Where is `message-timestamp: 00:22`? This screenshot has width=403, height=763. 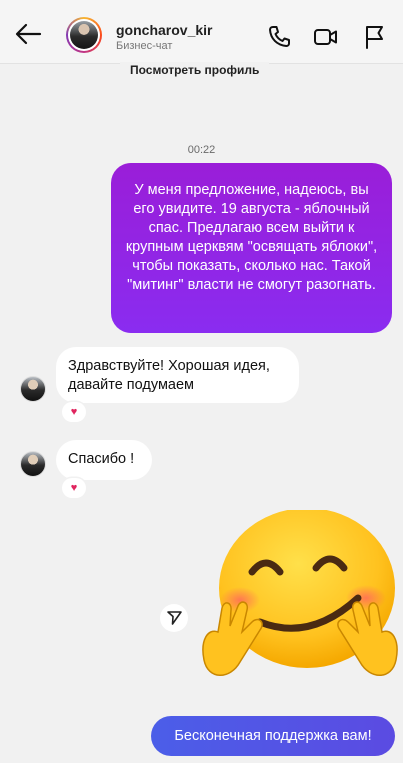
message-timestamp: 00:22 is located at coordinates (201, 150).